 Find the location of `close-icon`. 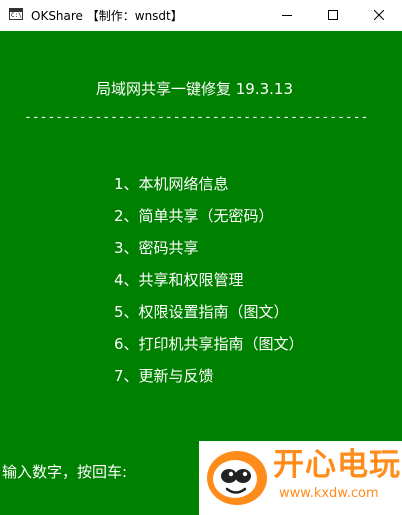

close-icon is located at coordinates (379, 15).